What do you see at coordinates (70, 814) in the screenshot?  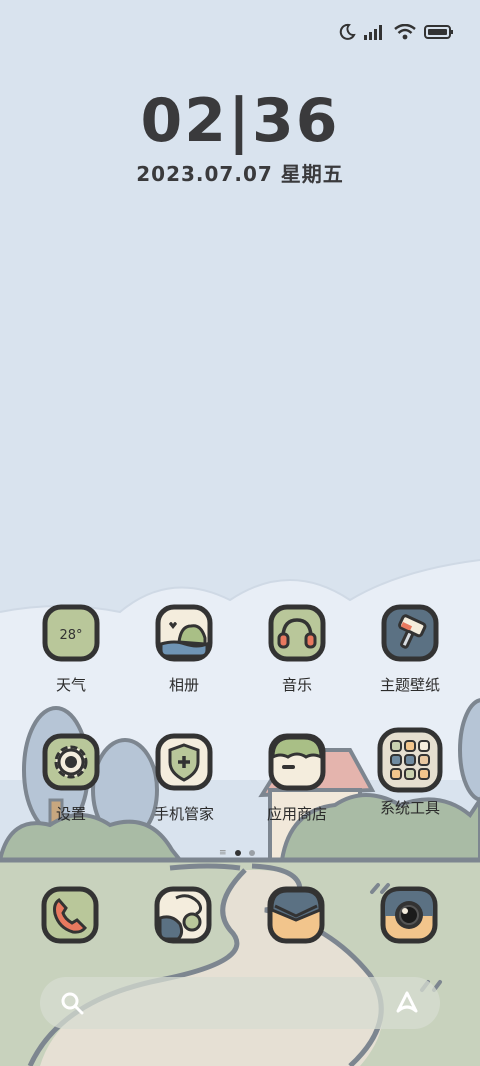 I see `app-label: 设置` at bounding box center [70, 814].